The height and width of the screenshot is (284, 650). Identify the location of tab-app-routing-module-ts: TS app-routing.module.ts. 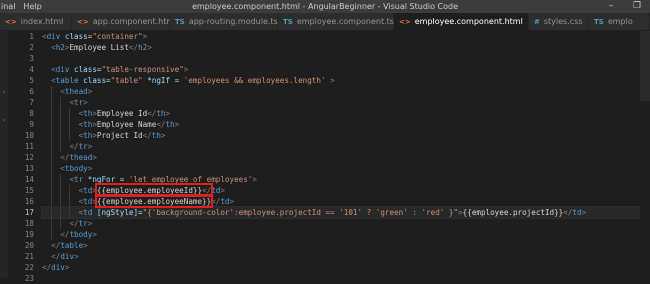
(224, 21).